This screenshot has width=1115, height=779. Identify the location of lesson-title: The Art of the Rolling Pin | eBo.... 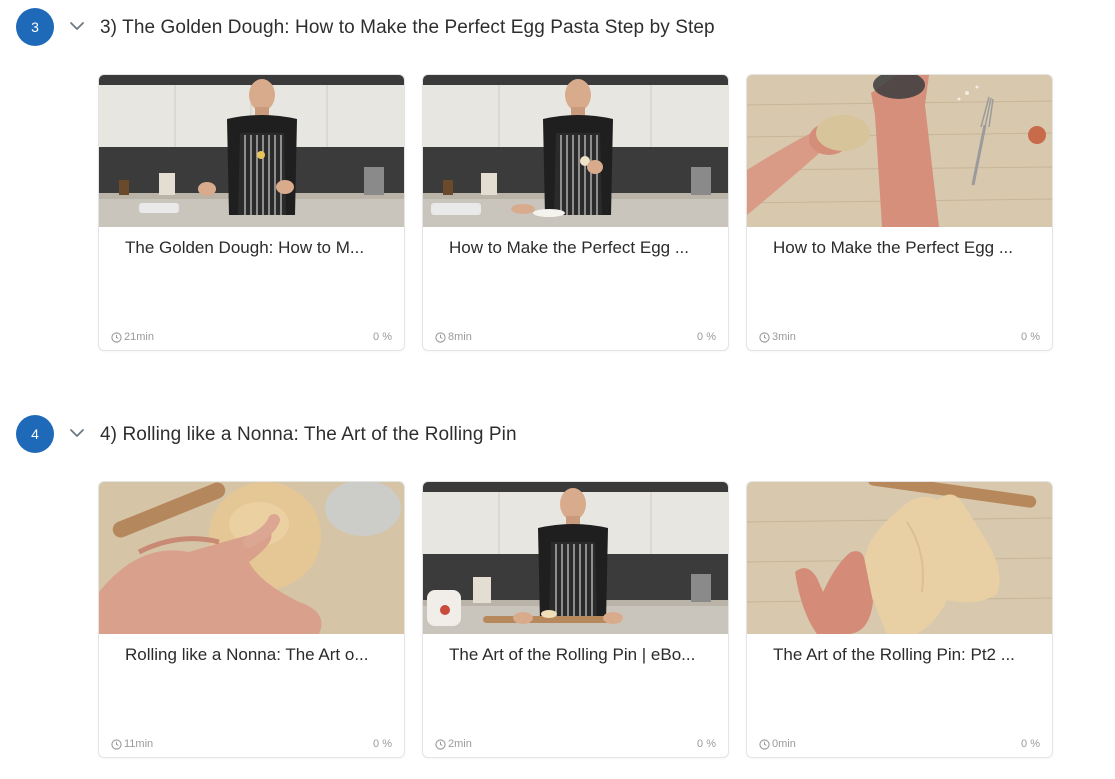
(572, 654).